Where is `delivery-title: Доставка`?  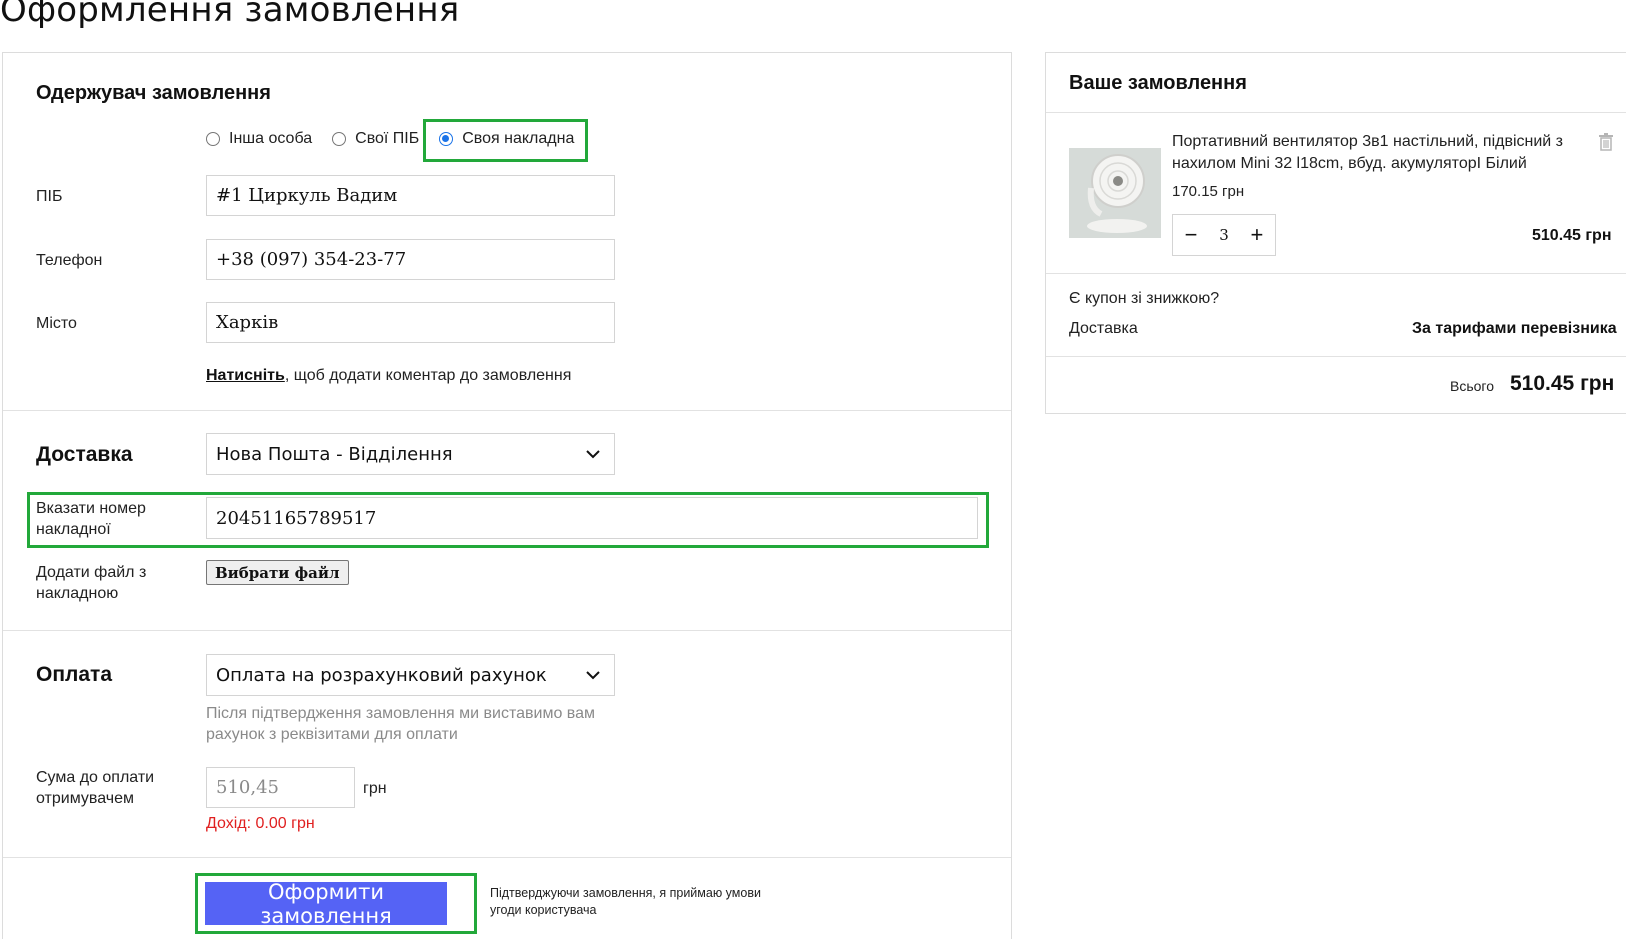 delivery-title: Доставка is located at coordinates (84, 454).